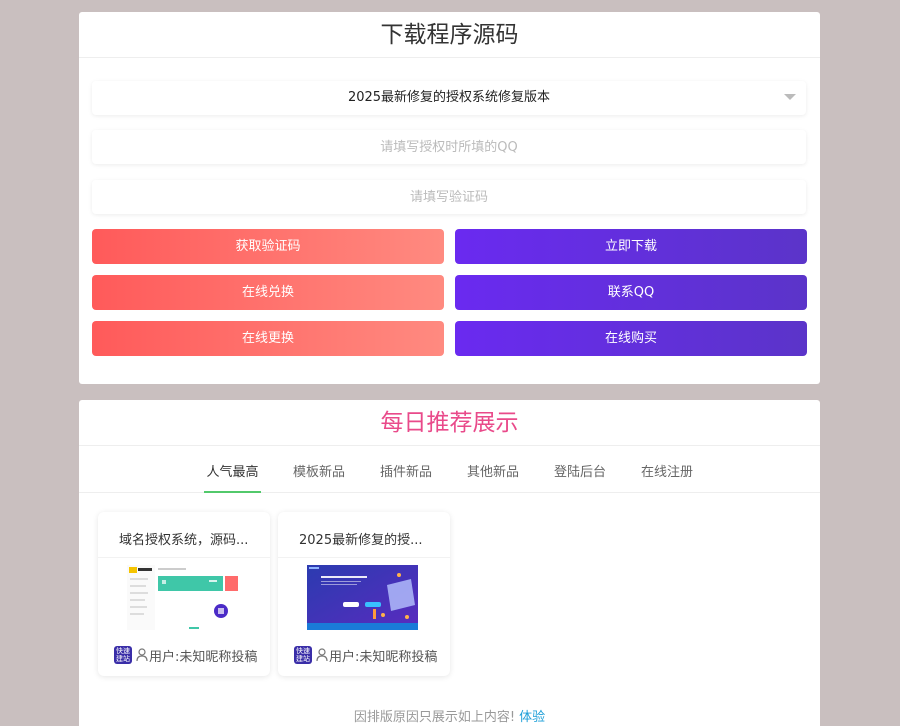 This screenshot has width=900, height=726. Describe the element at coordinates (532, 717) in the screenshot. I see `experience-link: 体验` at that location.